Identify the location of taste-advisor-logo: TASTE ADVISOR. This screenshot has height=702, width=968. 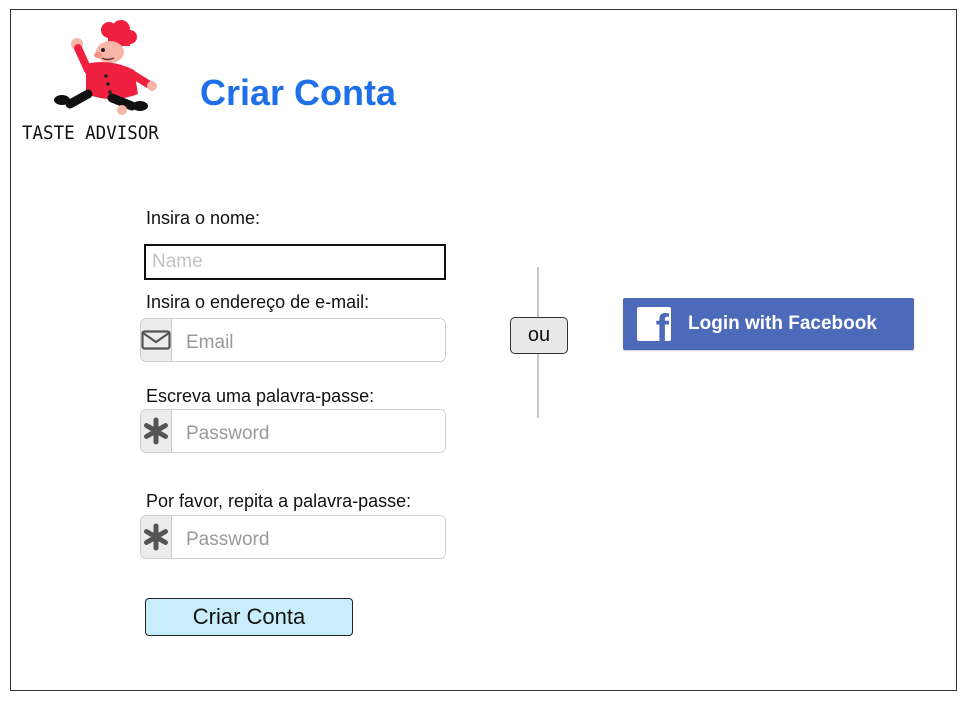
(103, 83).